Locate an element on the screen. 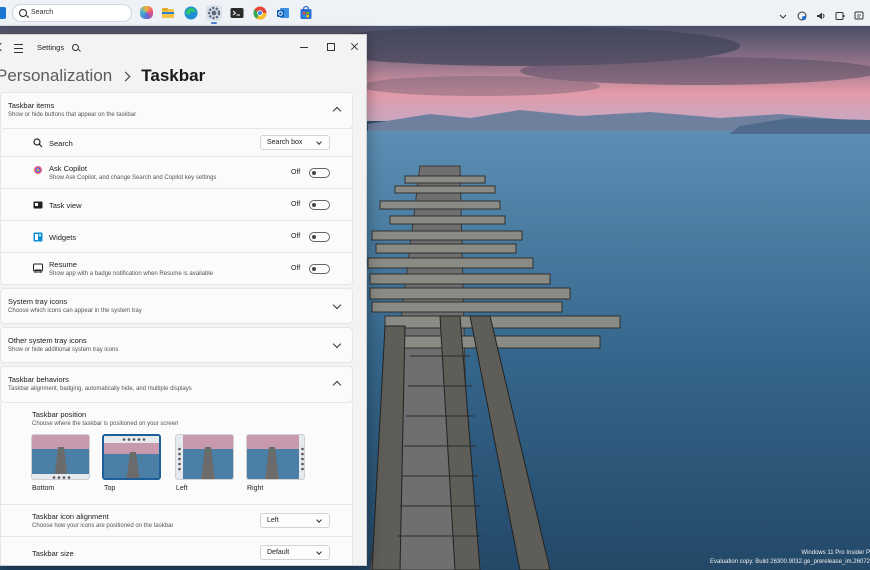  task-view-icon is located at coordinates (38, 205).